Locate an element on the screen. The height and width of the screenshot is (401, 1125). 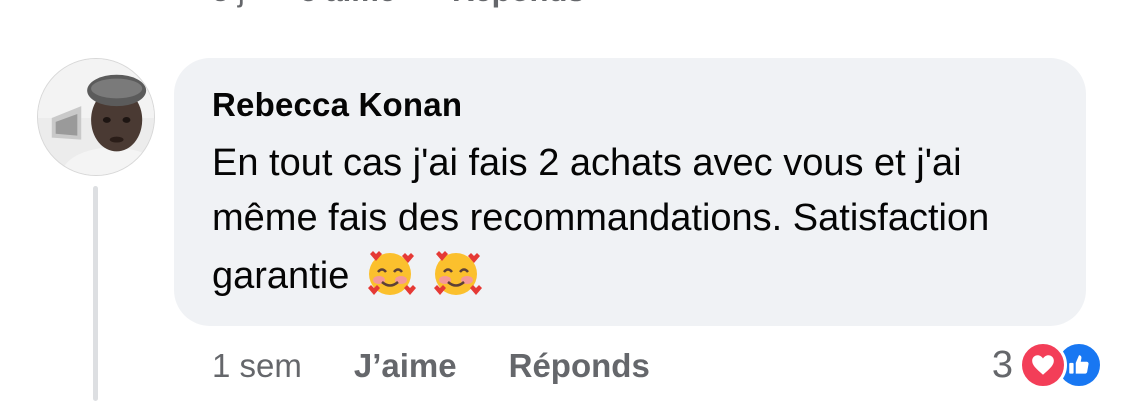
comment-footer: 1 sem J’aime Réponds is located at coordinates (431, 366).